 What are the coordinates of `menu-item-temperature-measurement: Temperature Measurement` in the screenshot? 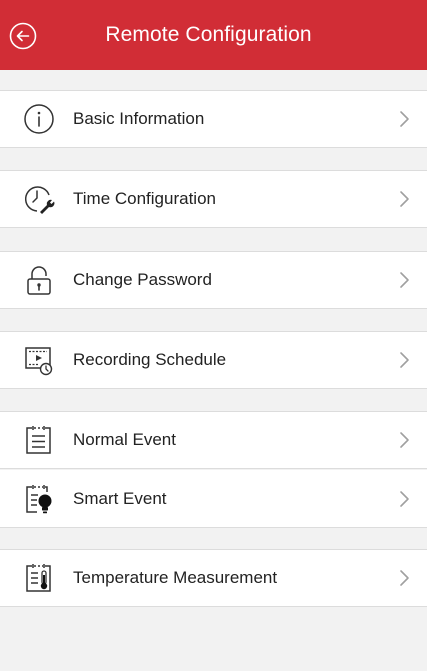 It's located at (213, 578).